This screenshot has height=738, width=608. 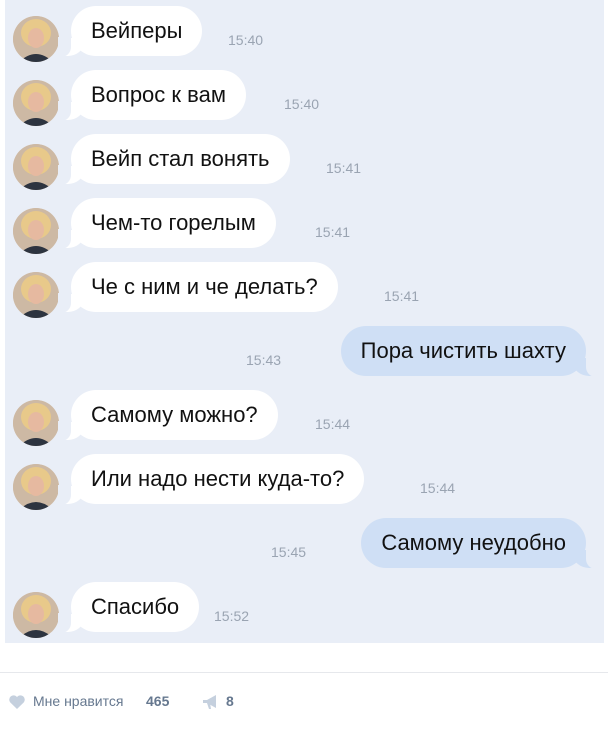 What do you see at coordinates (173, 222) in the screenshot?
I see `message-text: Чем-то горелым` at bounding box center [173, 222].